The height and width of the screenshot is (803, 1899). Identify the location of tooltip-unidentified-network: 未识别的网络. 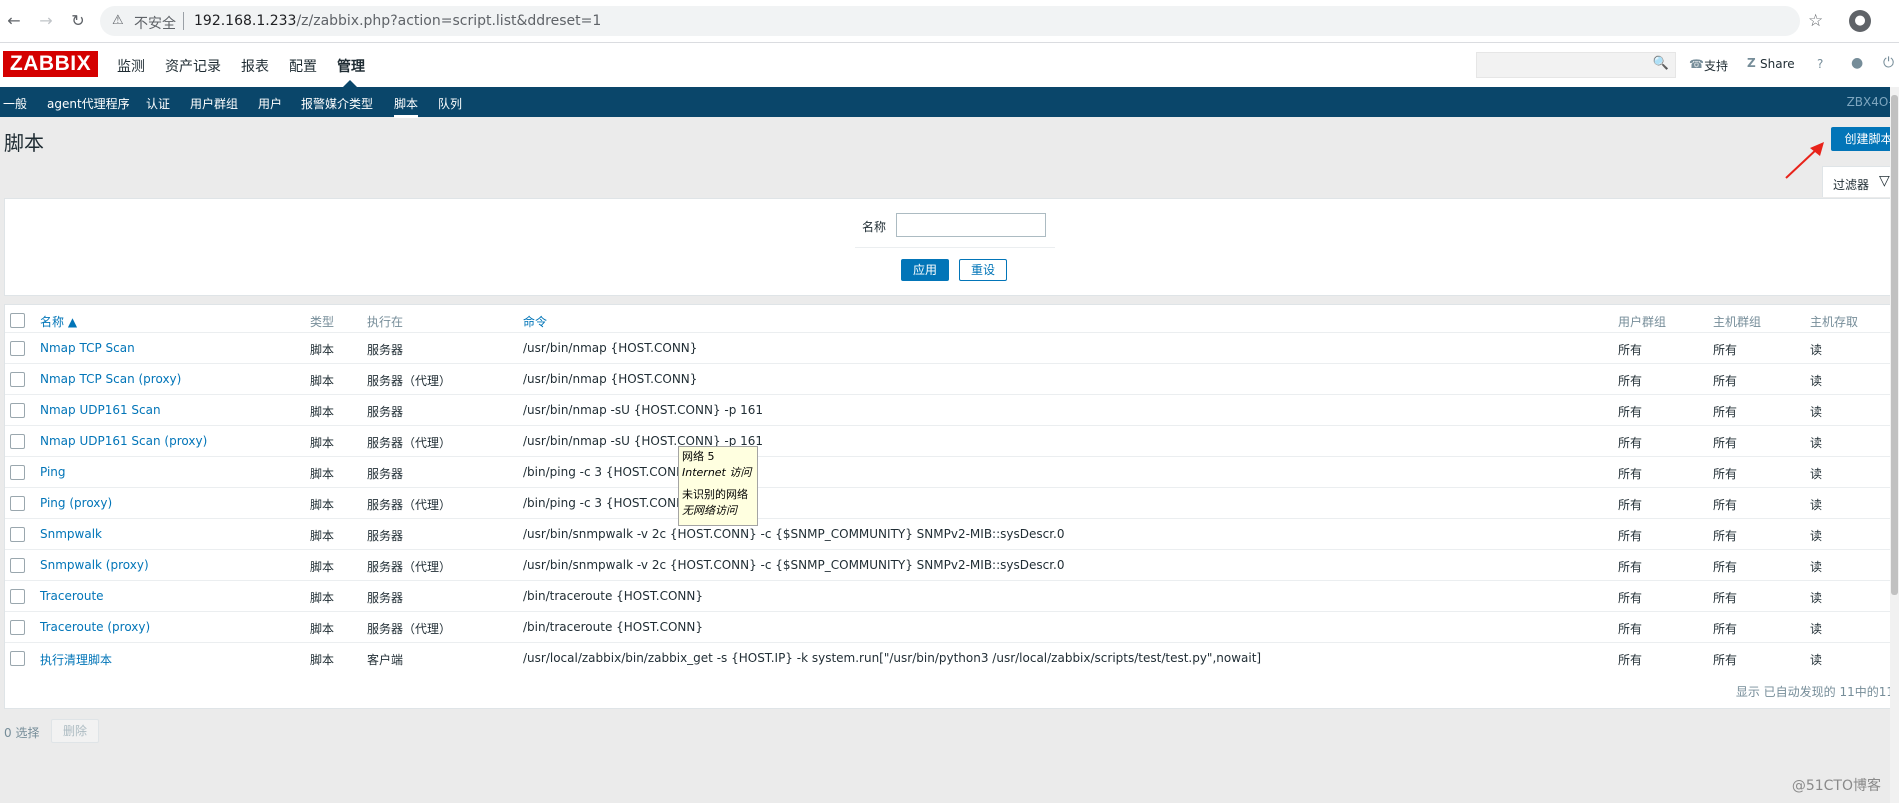
(715, 494).